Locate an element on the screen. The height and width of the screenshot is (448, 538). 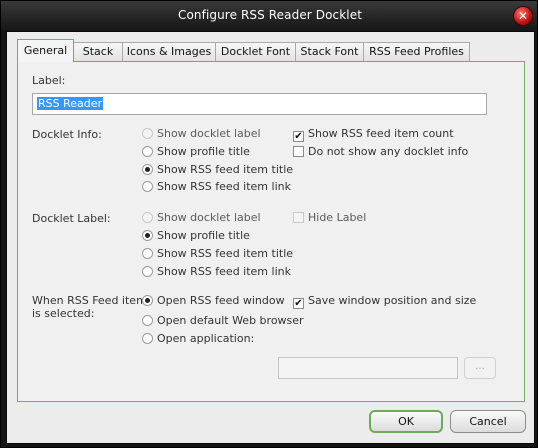
tab-stack: Stack is located at coordinates (98, 51).